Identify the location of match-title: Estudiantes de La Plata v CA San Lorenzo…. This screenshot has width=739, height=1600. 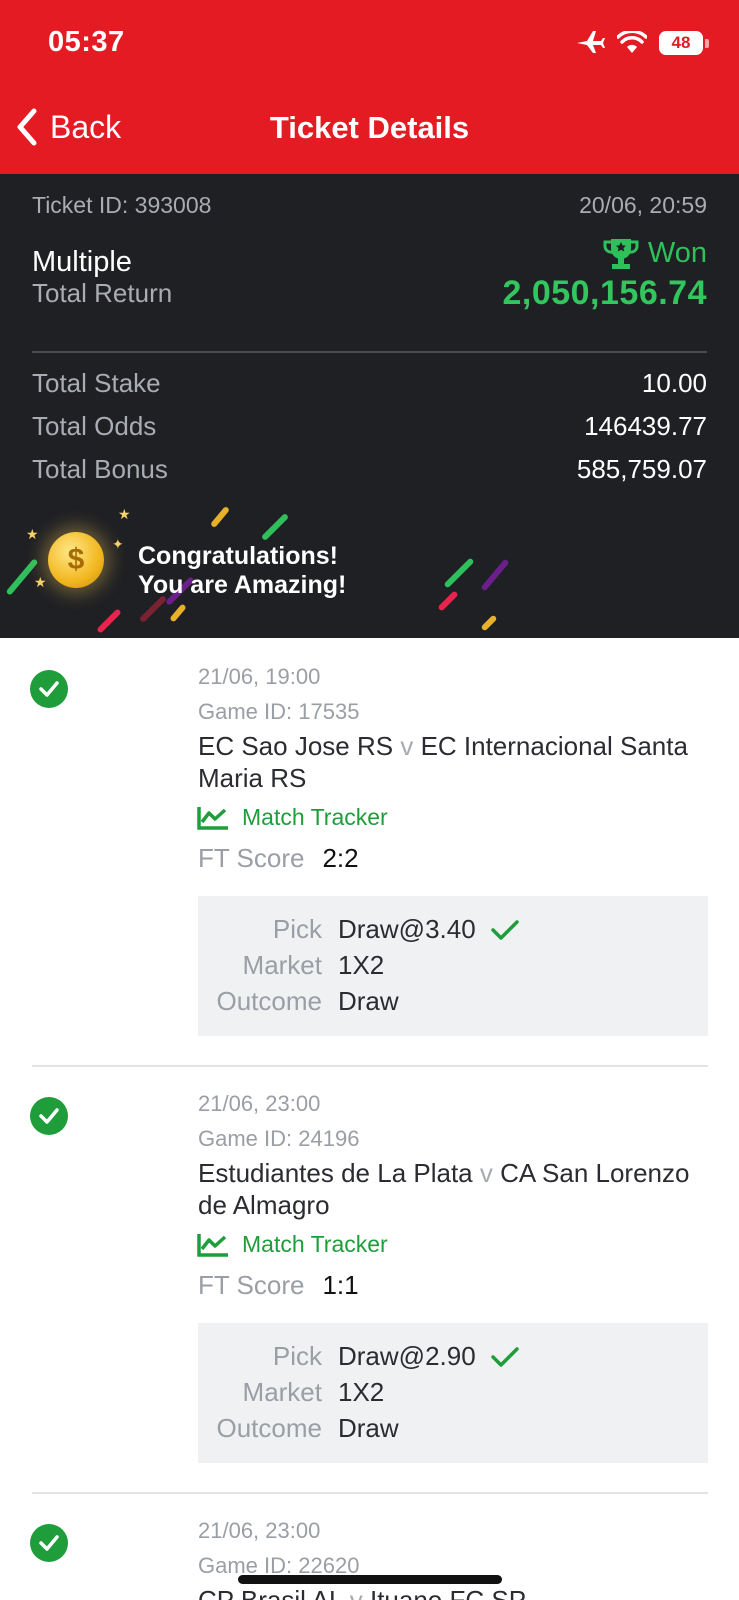
(448, 1189).